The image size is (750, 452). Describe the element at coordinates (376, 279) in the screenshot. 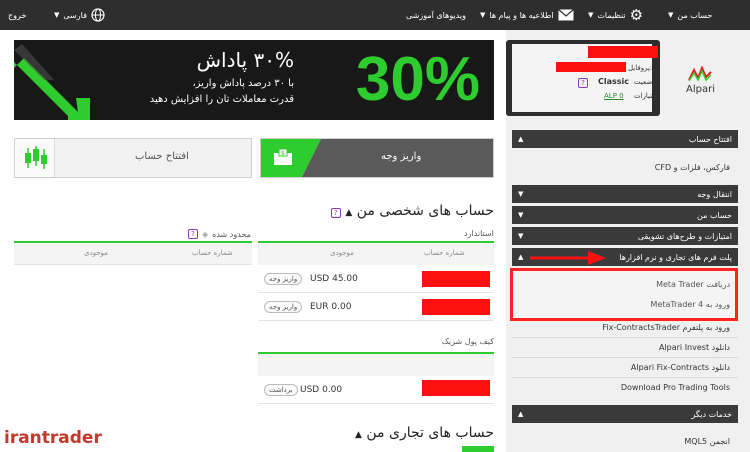

I see `table-row: USD 45.00 واریز وجه` at that location.